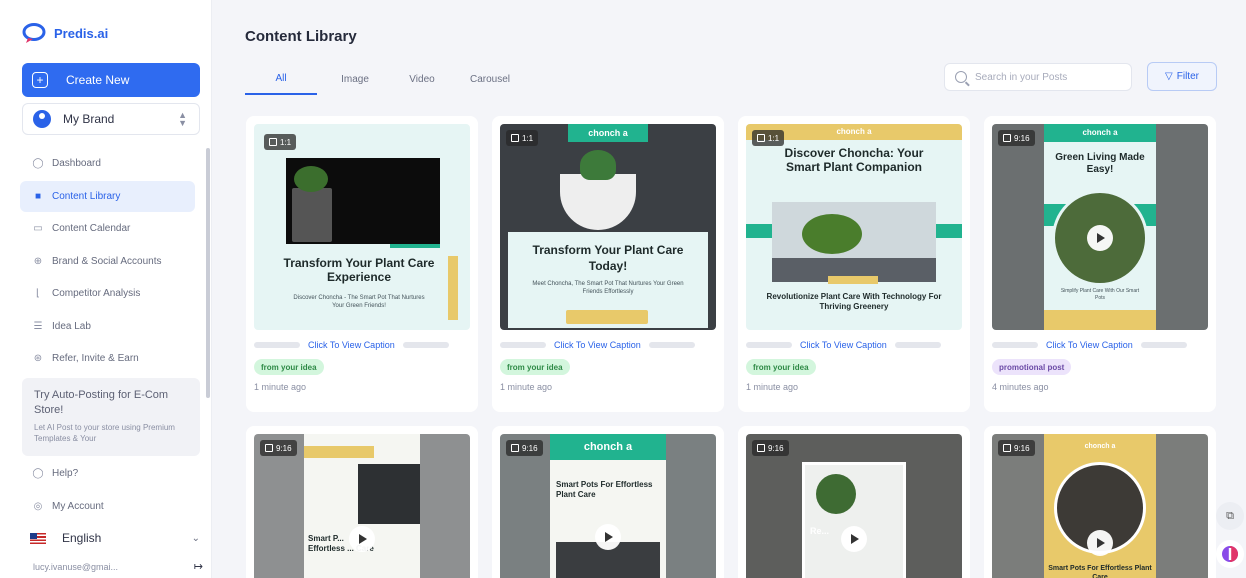 The image size is (1246, 578). I want to click on sidebar-item-refer: ⊛ Refer, Invite & Earn, so click(107, 358).